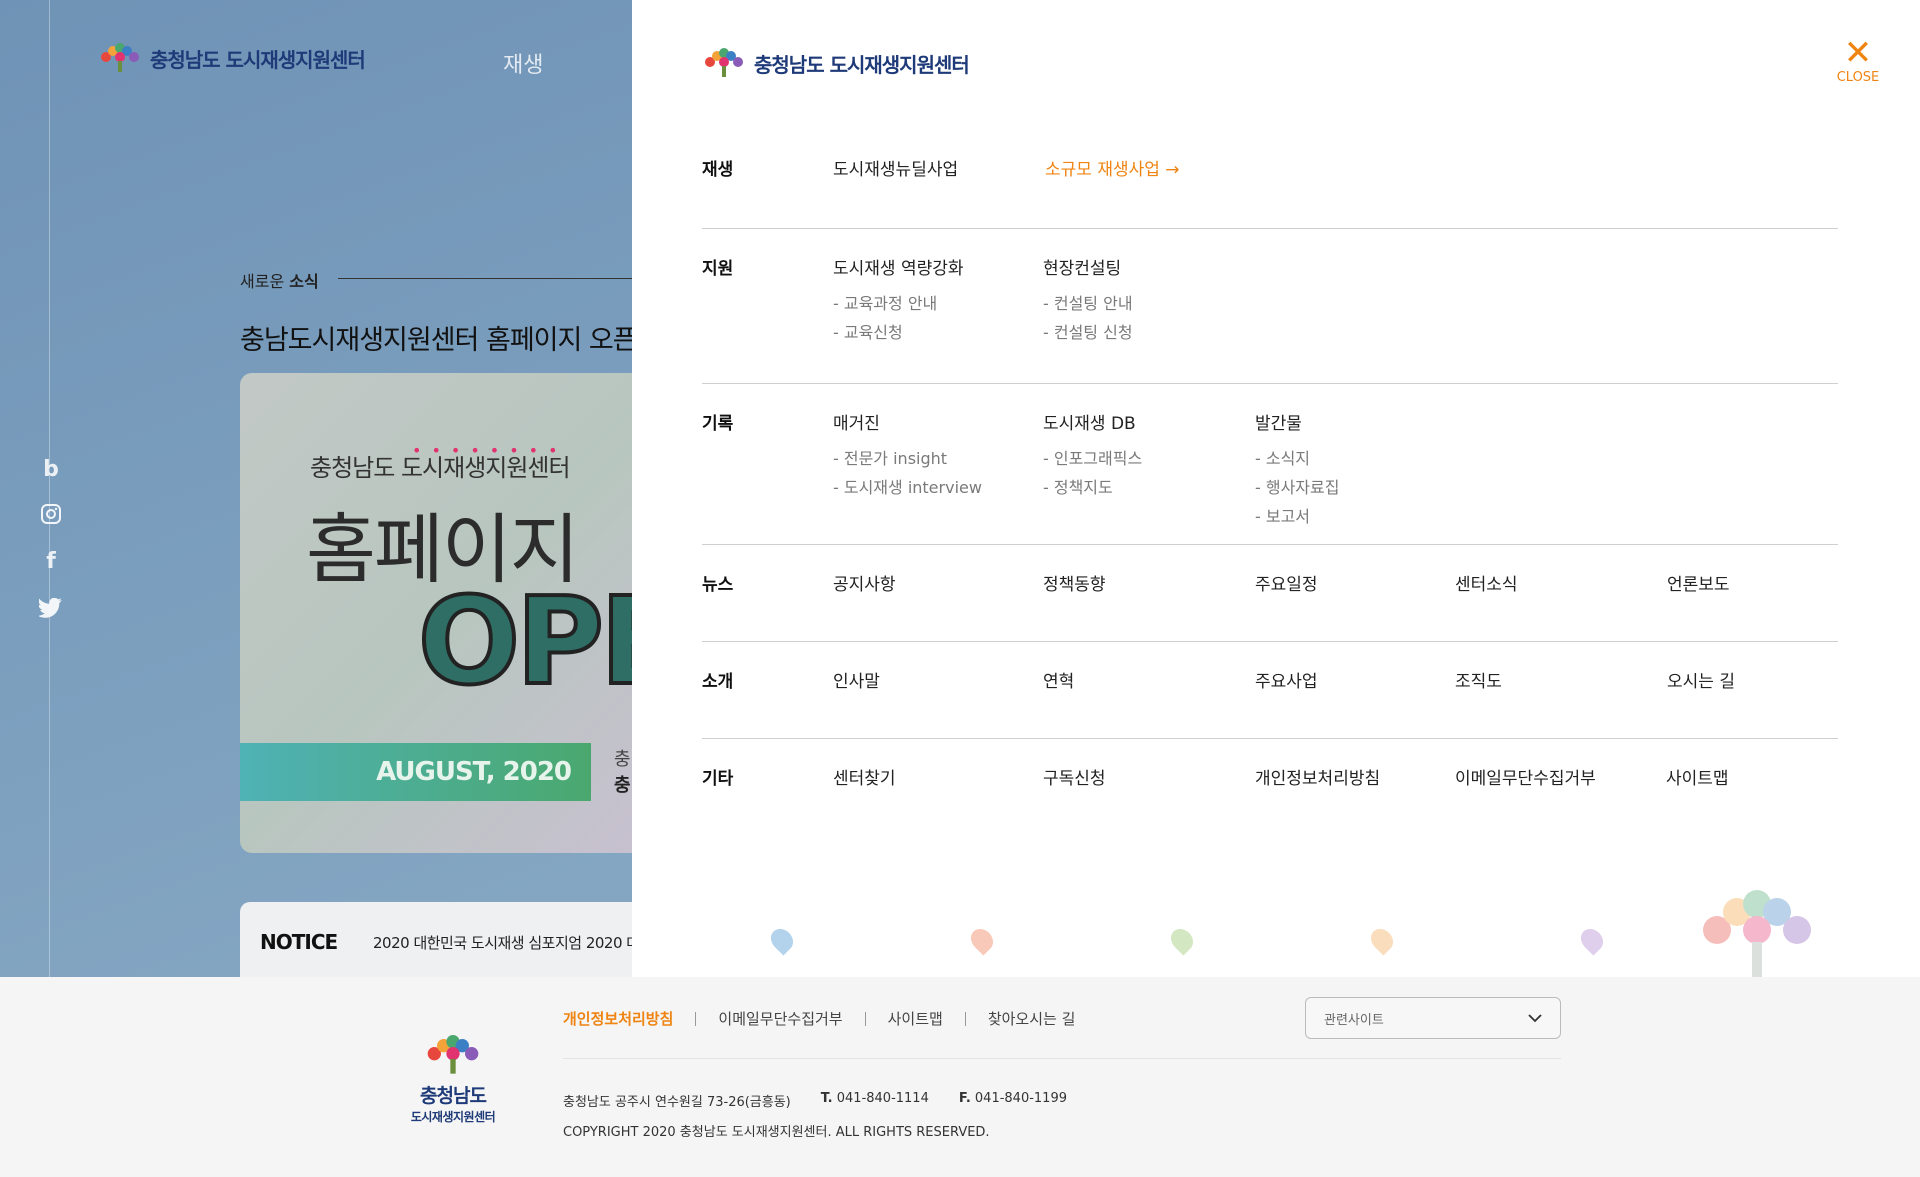  What do you see at coordinates (1074, 776) in the screenshot?
I see `menu-item: 구독신청` at bounding box center [1074, 776].